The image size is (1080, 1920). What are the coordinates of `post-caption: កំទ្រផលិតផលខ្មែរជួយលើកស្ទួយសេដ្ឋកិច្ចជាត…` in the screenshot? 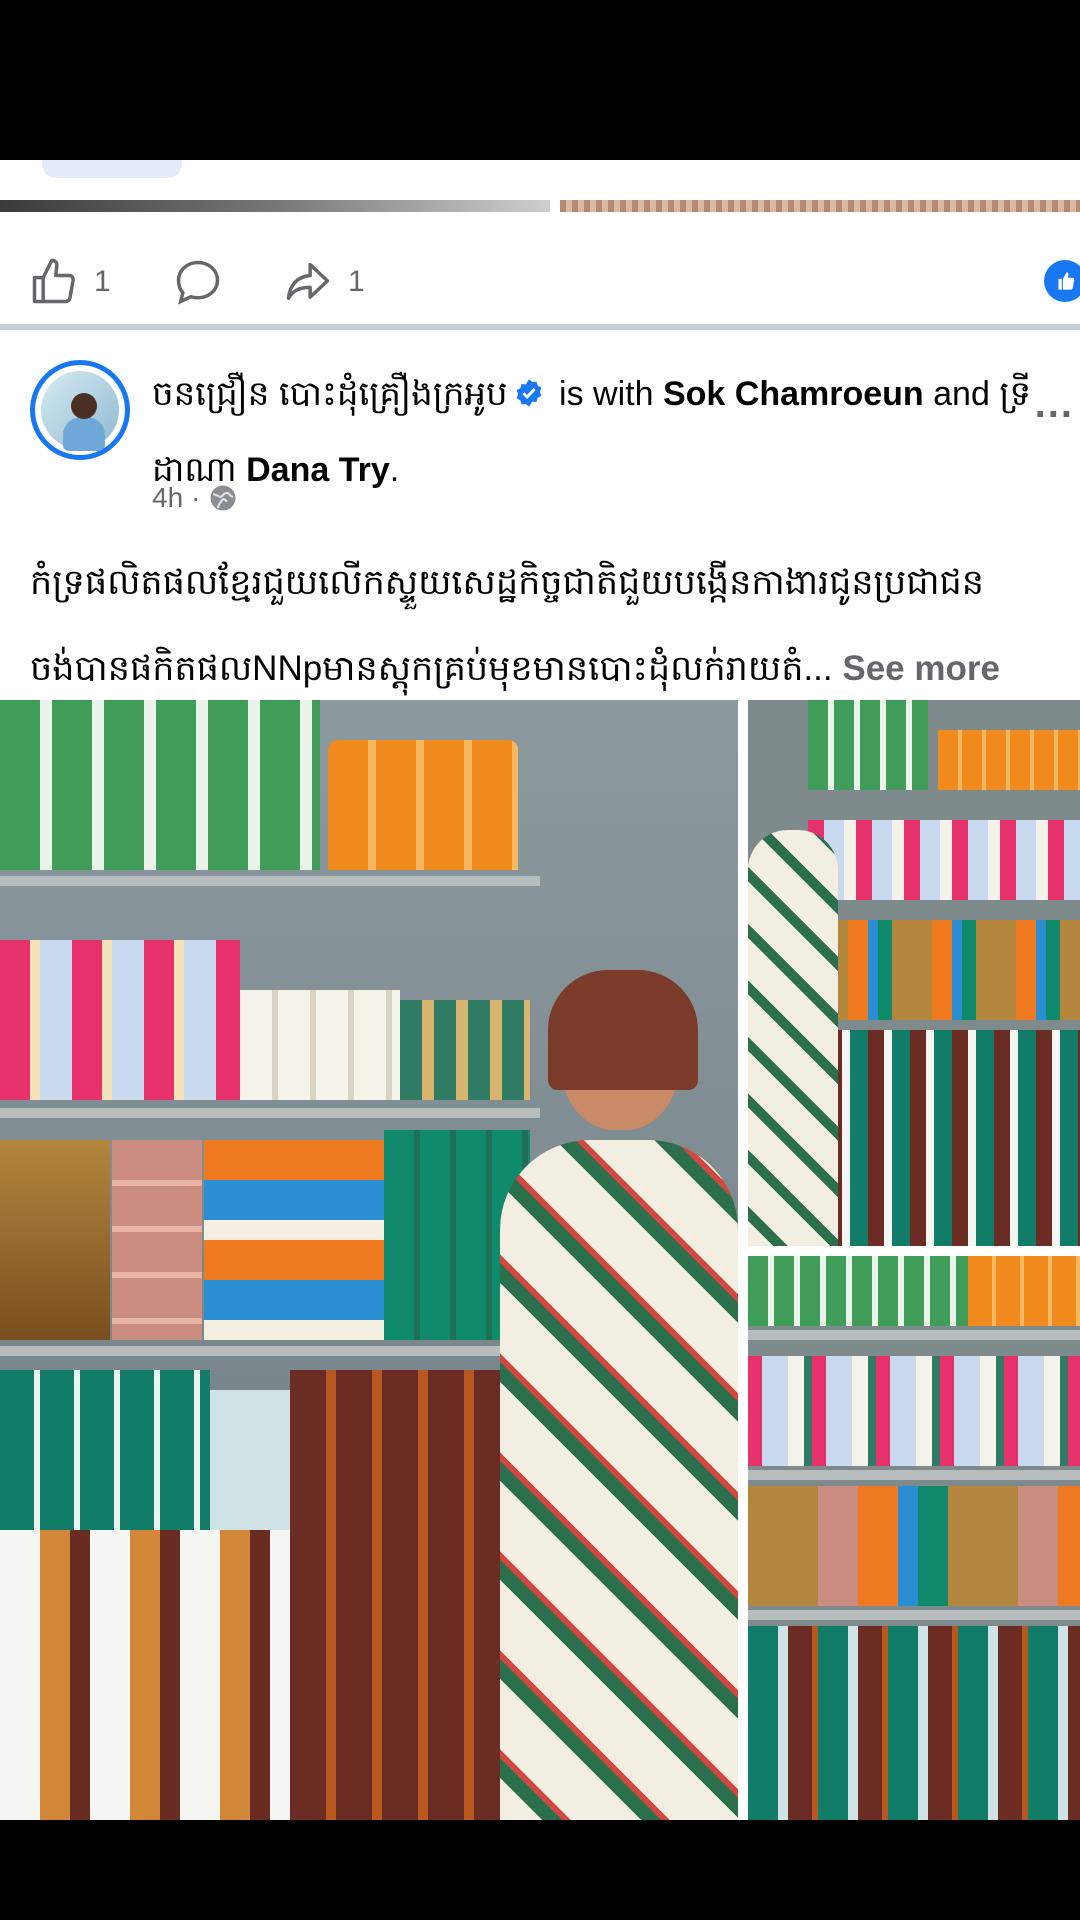 It's located at (545, 626).